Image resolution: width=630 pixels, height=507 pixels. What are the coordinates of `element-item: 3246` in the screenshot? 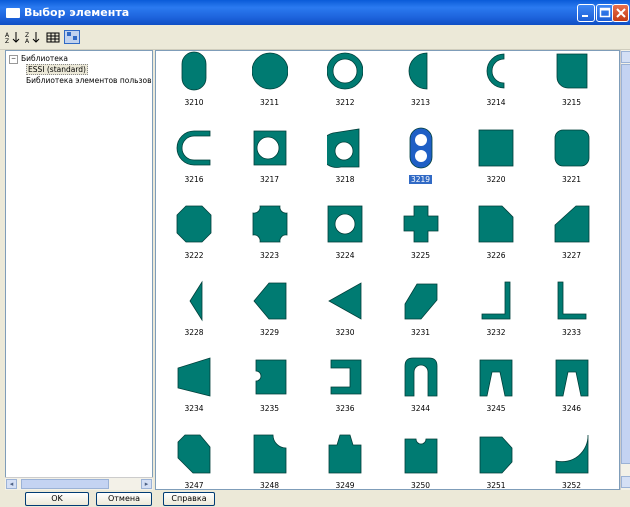 It's located at (572, 392).